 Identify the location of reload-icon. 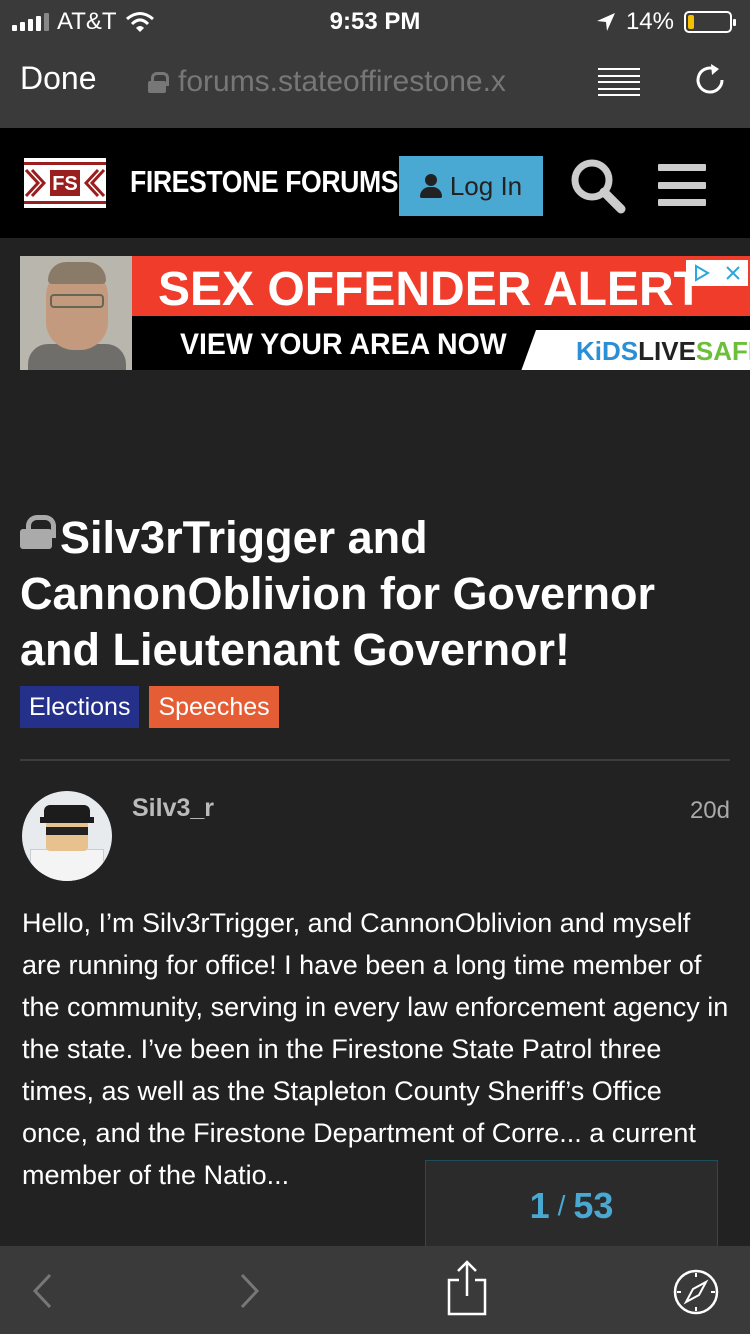
(710, 80).